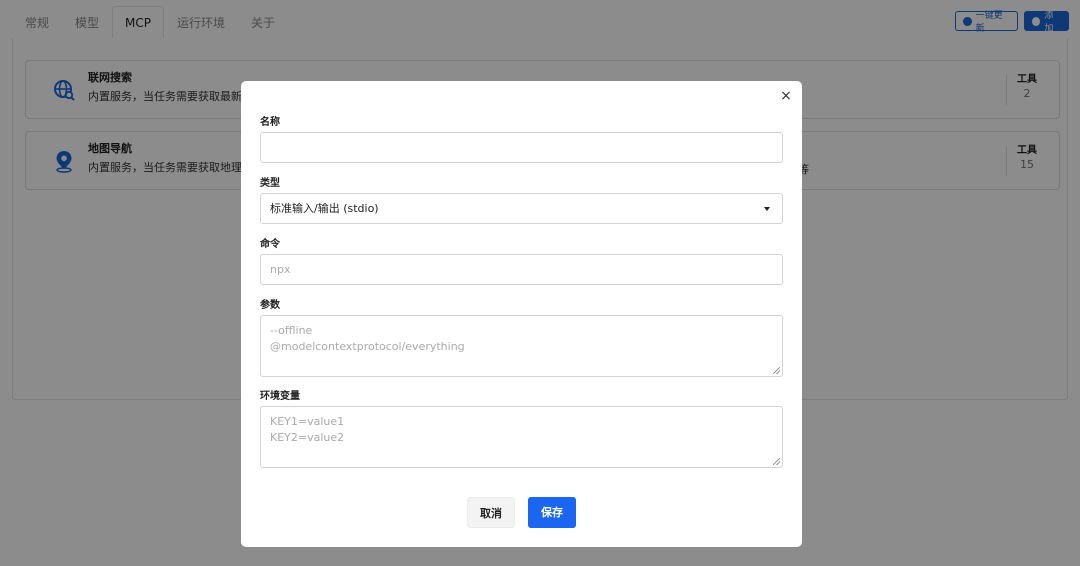 Image resolution: width=1080 pixels, height=566 pixels. What do you see at coordinates (270, 122) in the screenshot?
I see `name-label: 名称` at bounding box center [270, 122].